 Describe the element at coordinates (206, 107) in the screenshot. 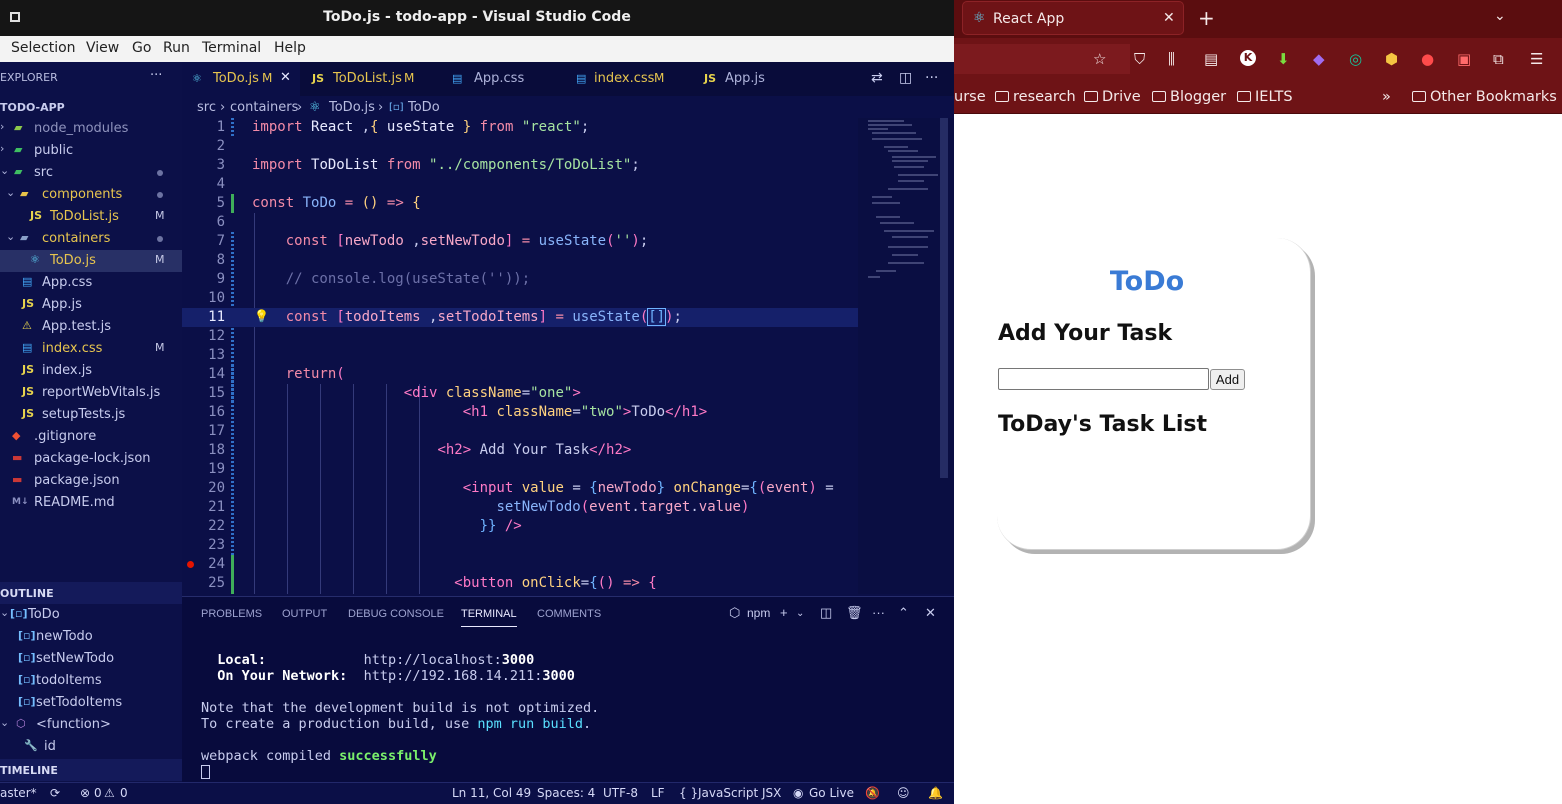

I see `breadcrumb-src: src` at that location.